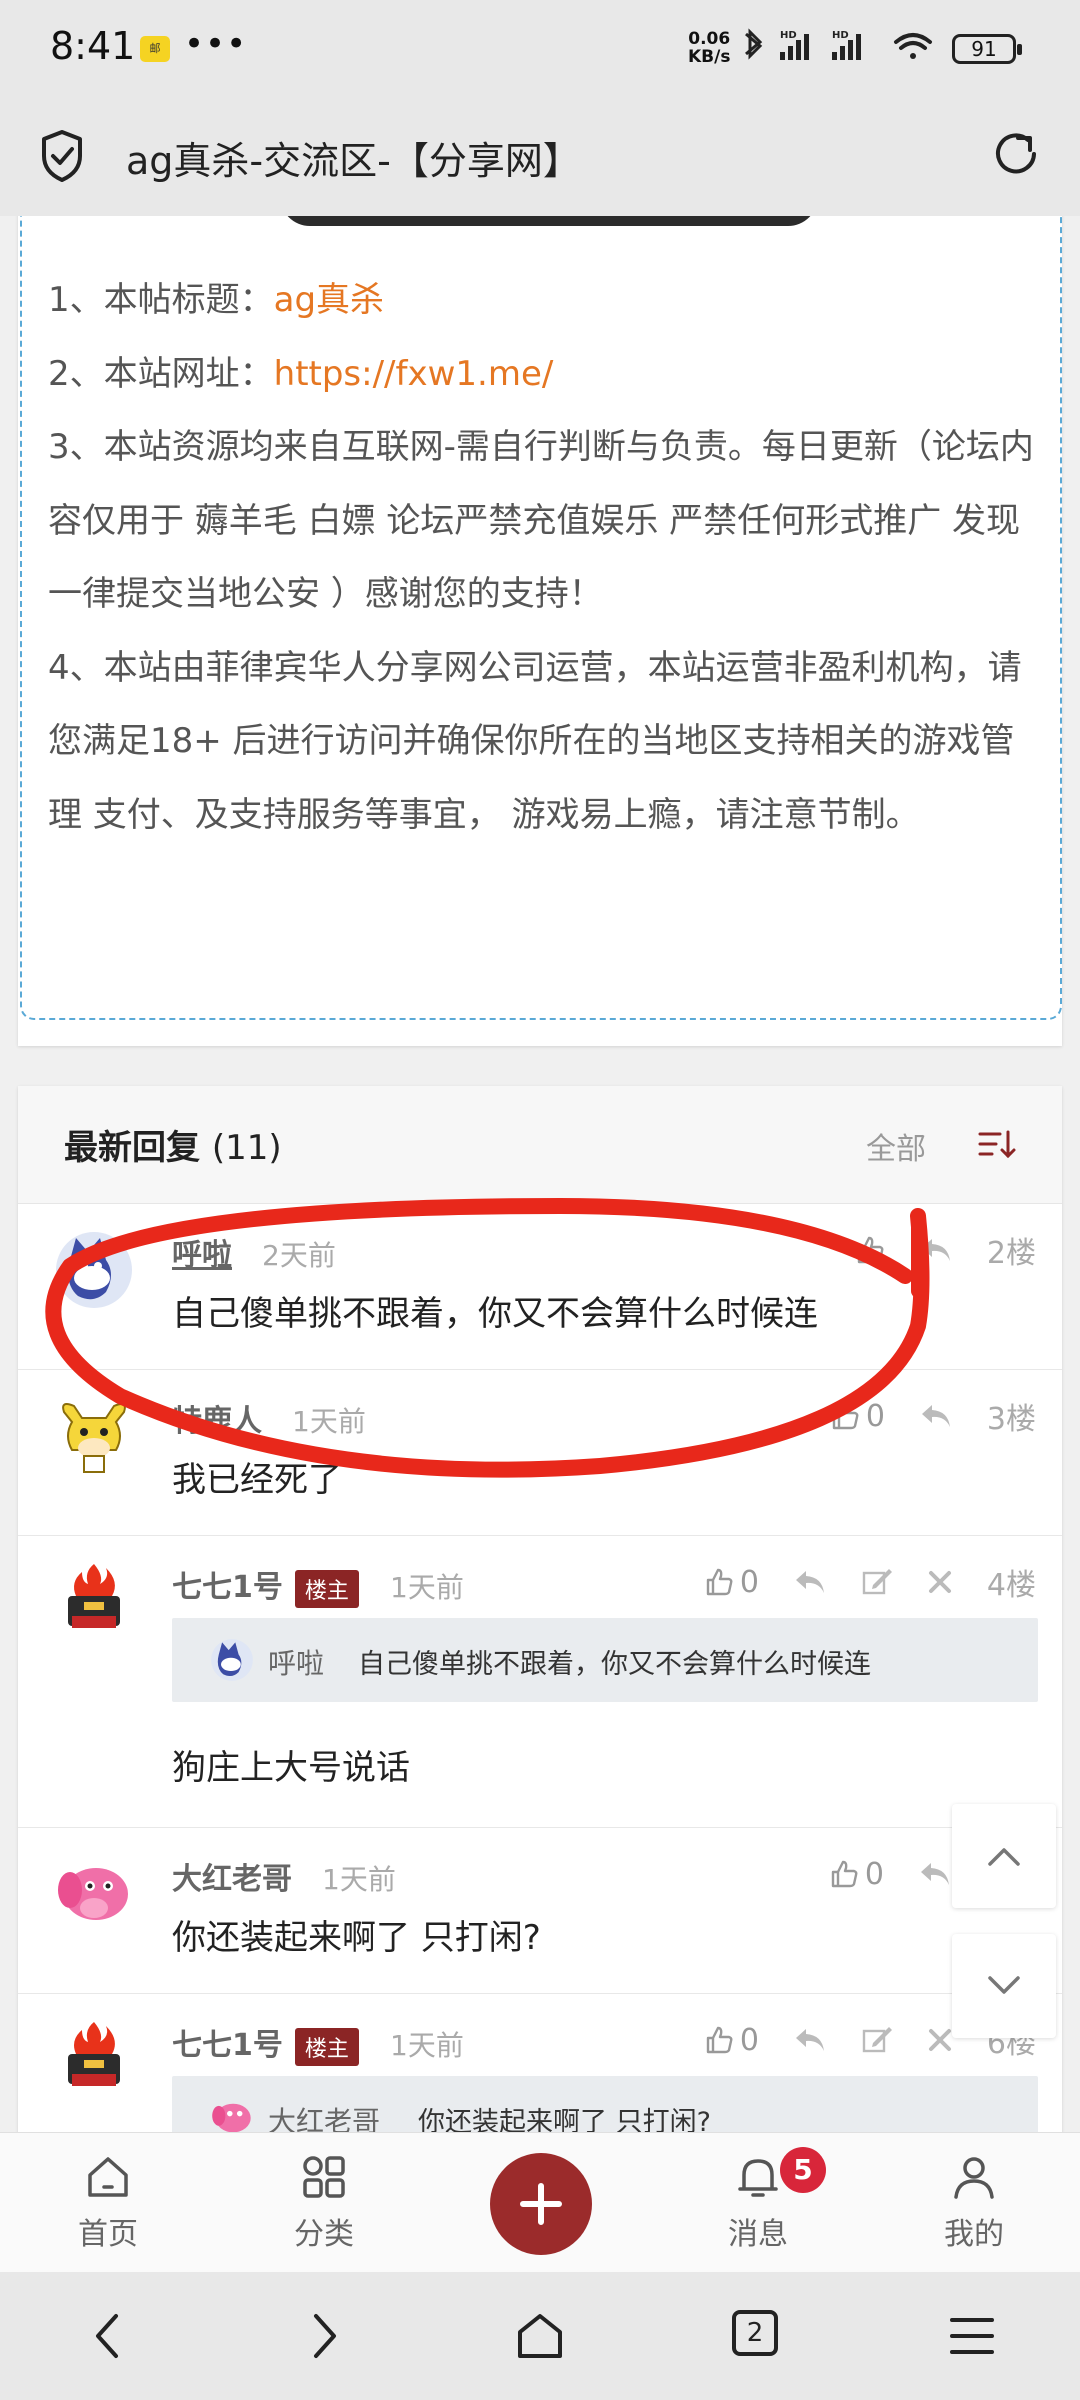  I want to click on browser-bottom-bar: 2, so click(540, 2336).